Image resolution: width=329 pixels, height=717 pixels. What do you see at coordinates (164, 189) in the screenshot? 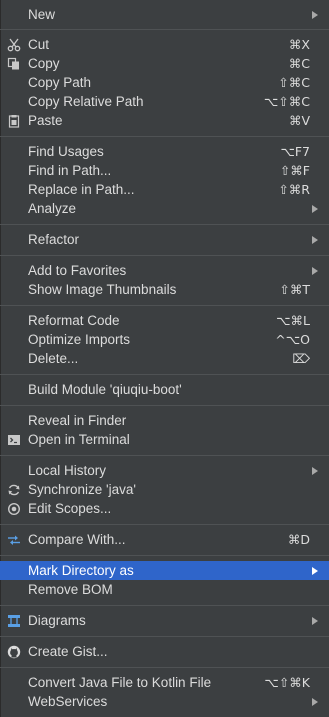
I see `menu-item-replace-in-path: Replace in Path... ⇧⌘R` at bounding box center [164, 189].